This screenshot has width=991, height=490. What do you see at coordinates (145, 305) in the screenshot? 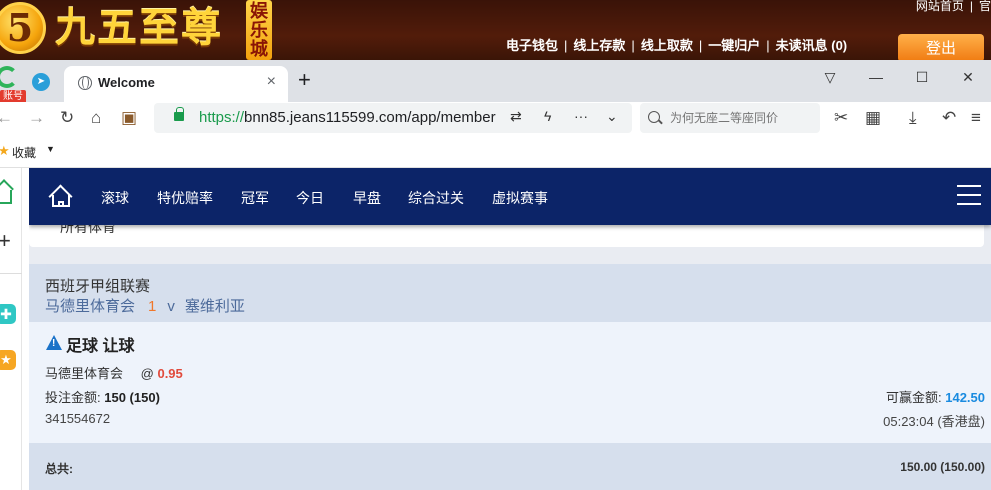
I see `match-line: 马德里体育会 1 v 塞维利亚` at bounding box center [145, 305].